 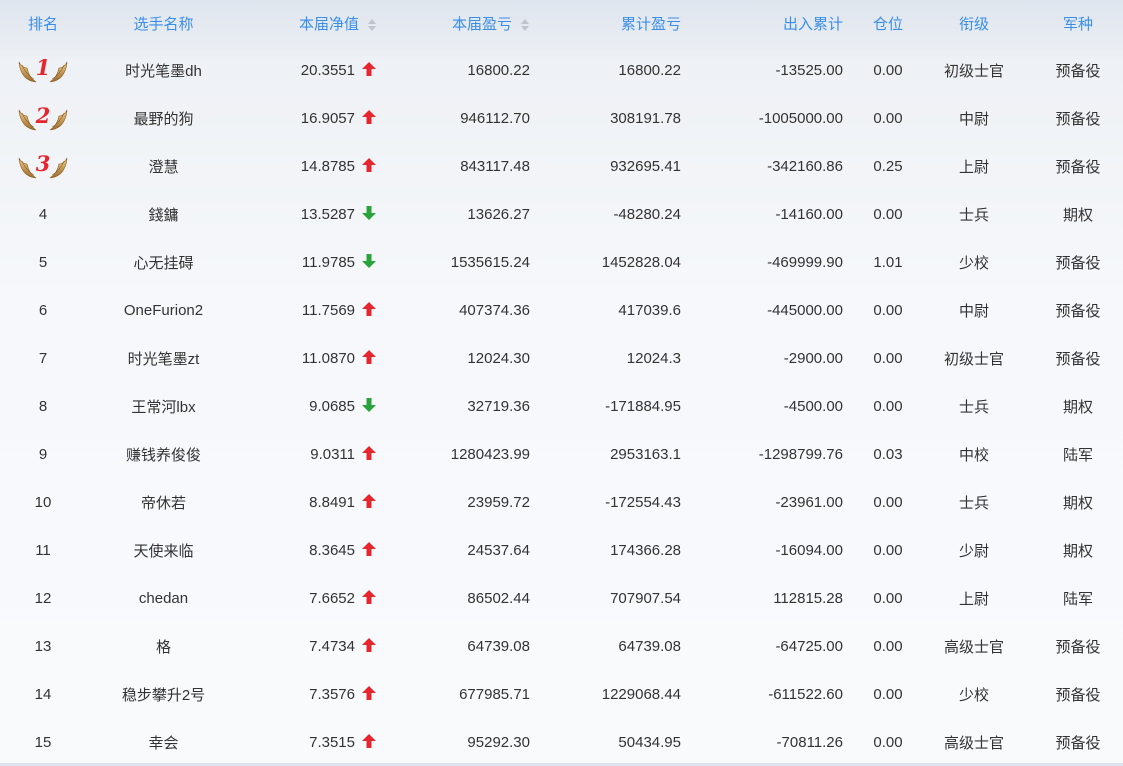 What do you see at coordinates (43, 115) in the screenshot?
I see `rank-number: 2` at bounding box center [43, 115].